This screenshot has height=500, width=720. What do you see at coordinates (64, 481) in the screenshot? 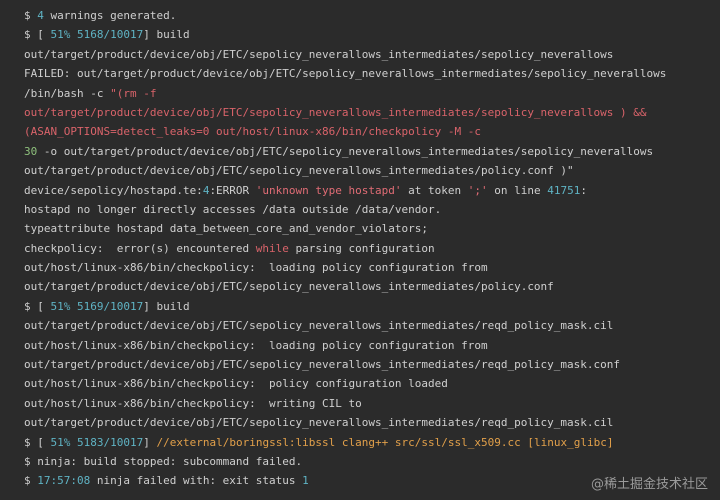
I see `terminal-token: 17:57:08` at bounding box center [64, 481].